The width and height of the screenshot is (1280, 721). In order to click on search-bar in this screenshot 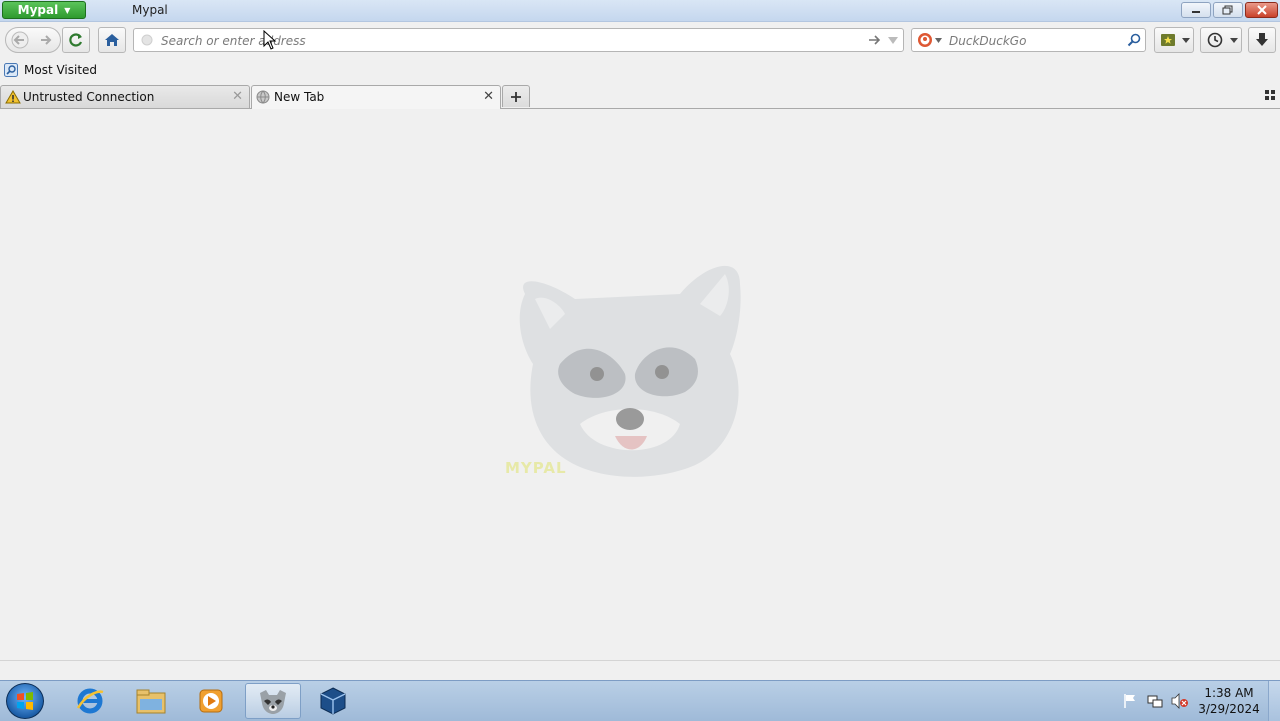, I will do `click(1028, 40)`.